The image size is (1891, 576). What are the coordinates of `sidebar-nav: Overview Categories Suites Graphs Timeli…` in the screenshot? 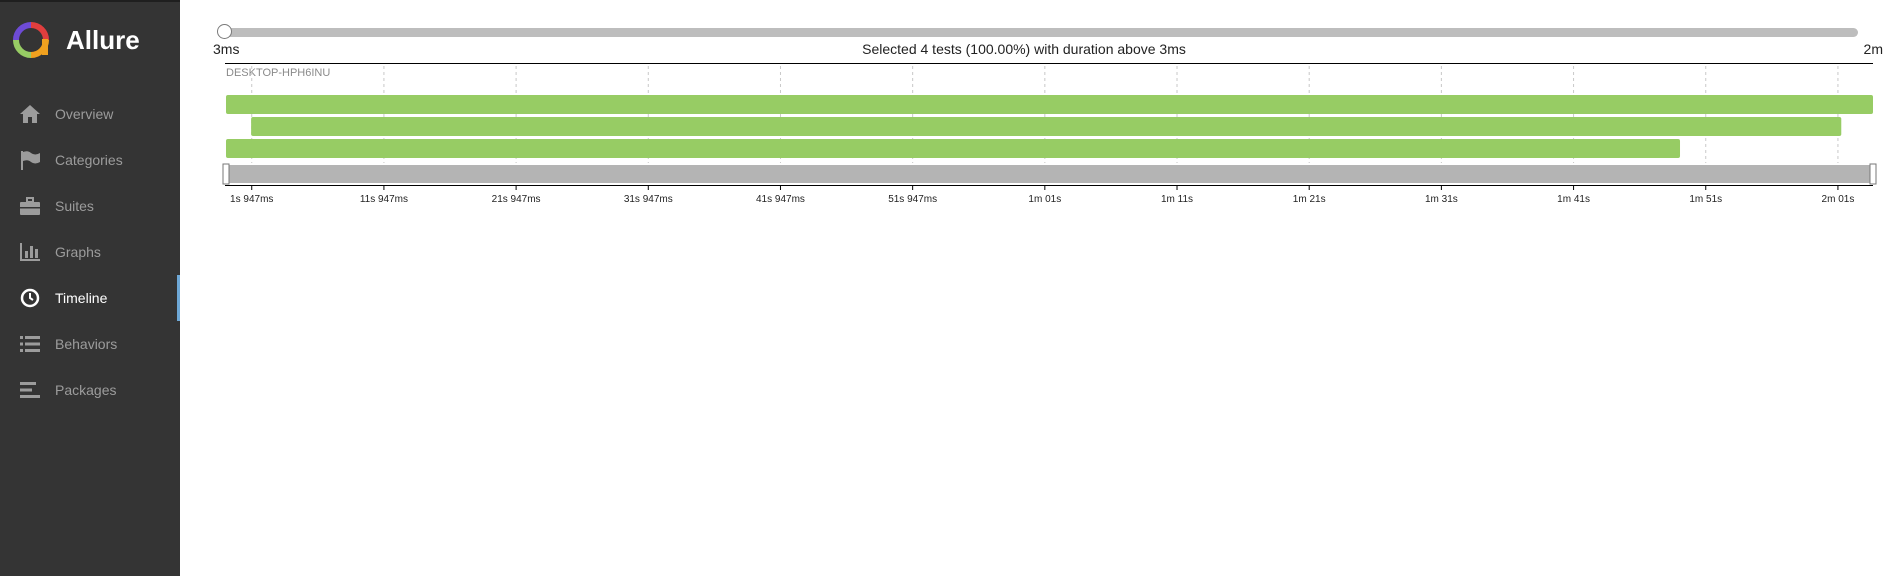 It's located at (90, 252).